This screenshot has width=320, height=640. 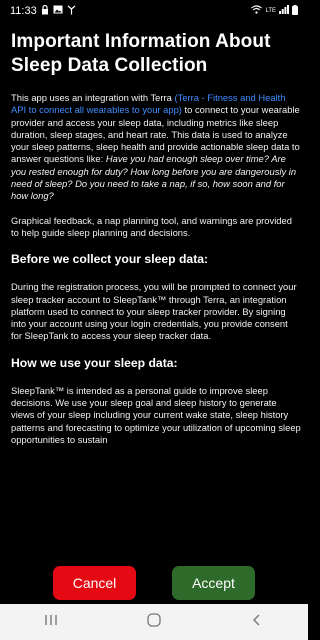 I want to click on status-left: 11:33, so click(x=43, y=11).